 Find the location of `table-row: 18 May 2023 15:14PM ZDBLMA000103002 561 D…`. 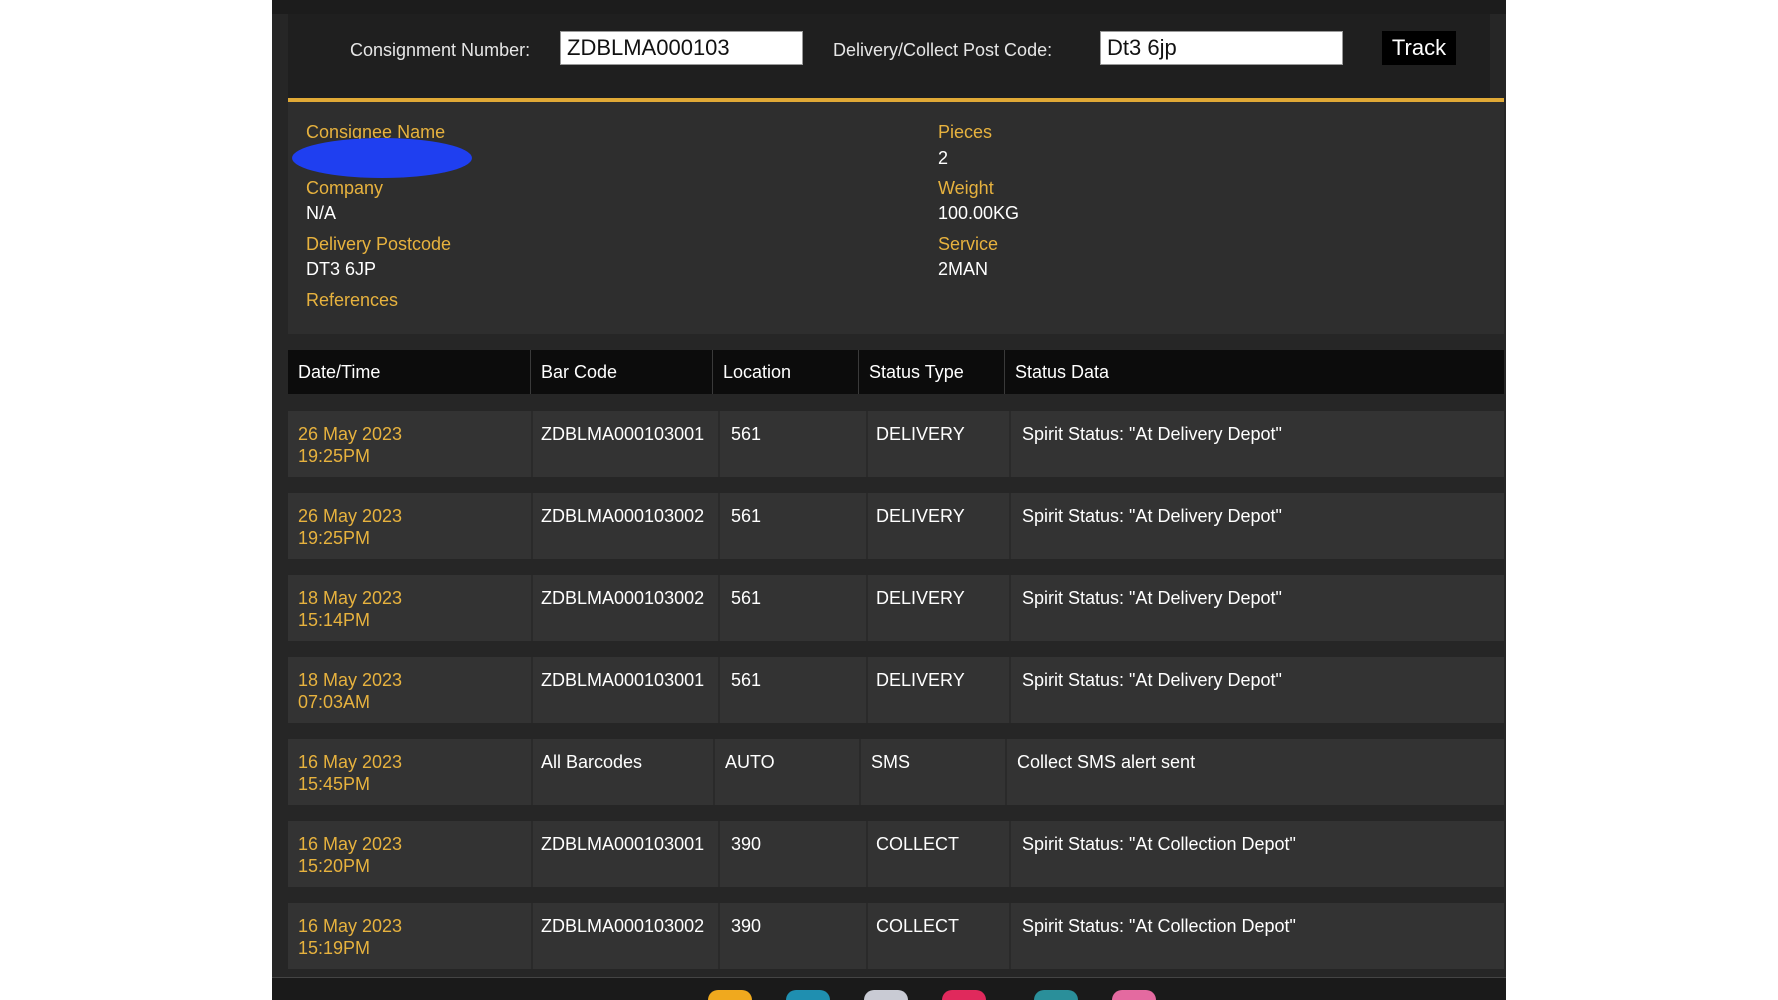

table-row: 18 May 2023 15:14PM ZDBLMA000103002 561 D… is located at coordinates (896, 608).